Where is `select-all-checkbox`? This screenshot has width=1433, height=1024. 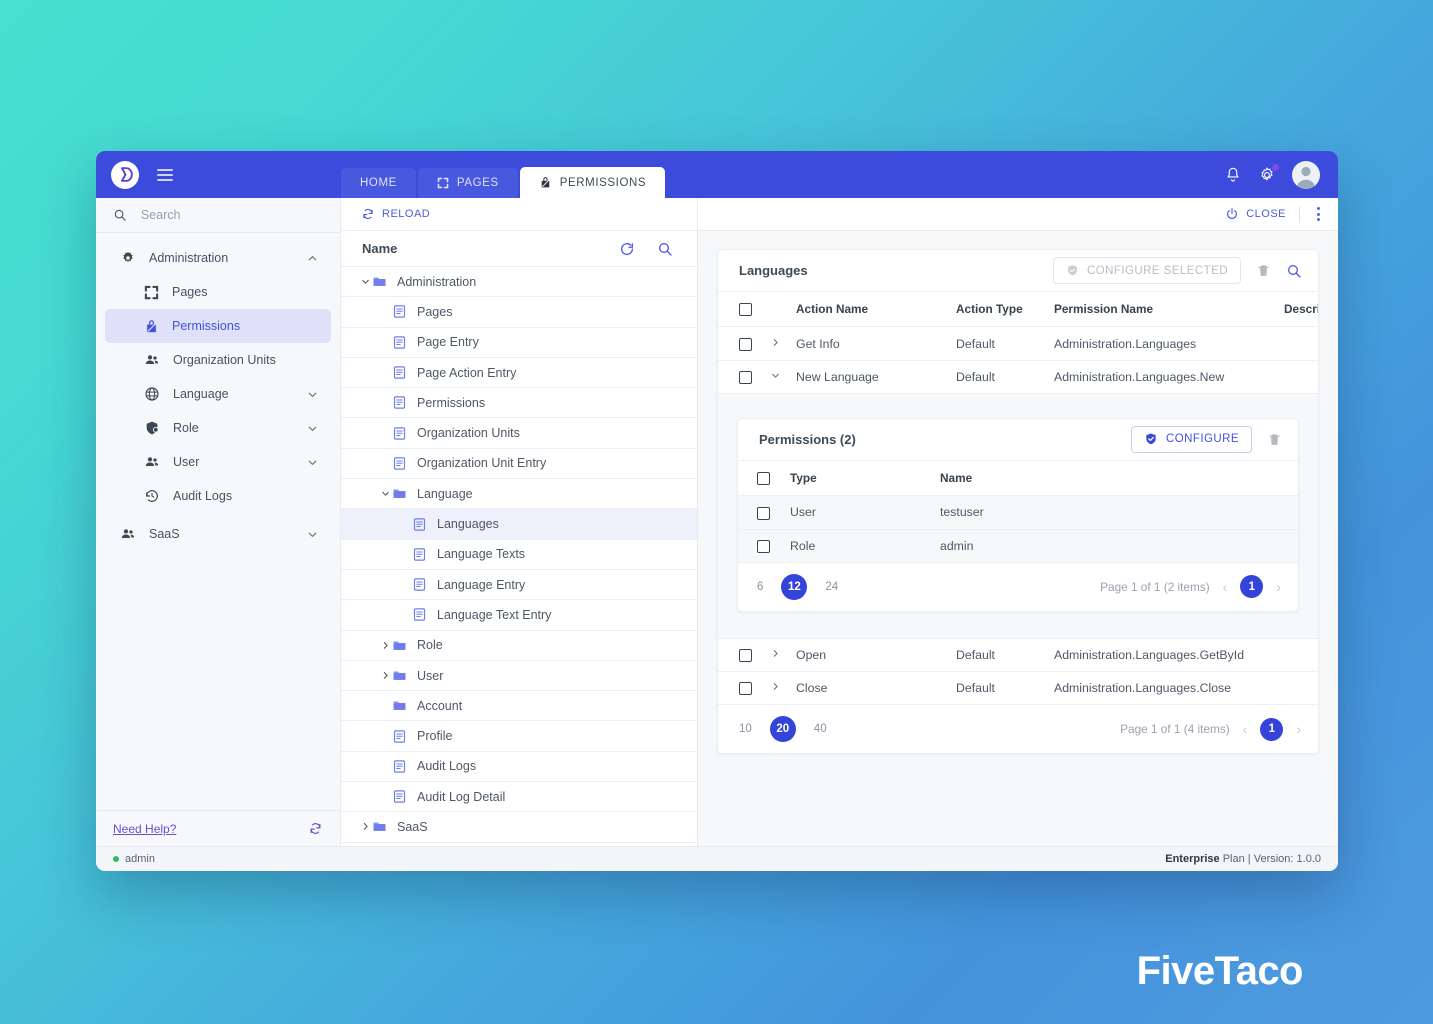
select-all-checkbox is located at coordinates (745, 310).